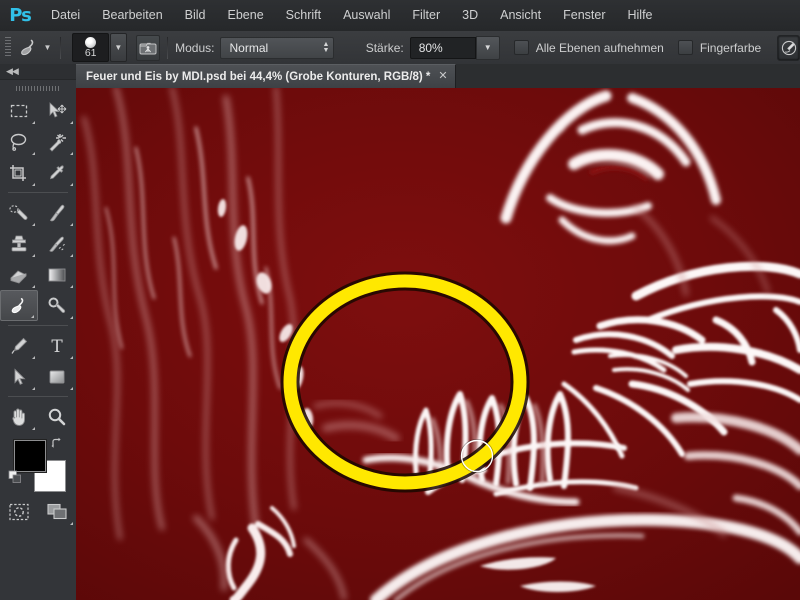  I want to click on color-swatches, so click(38, 465).